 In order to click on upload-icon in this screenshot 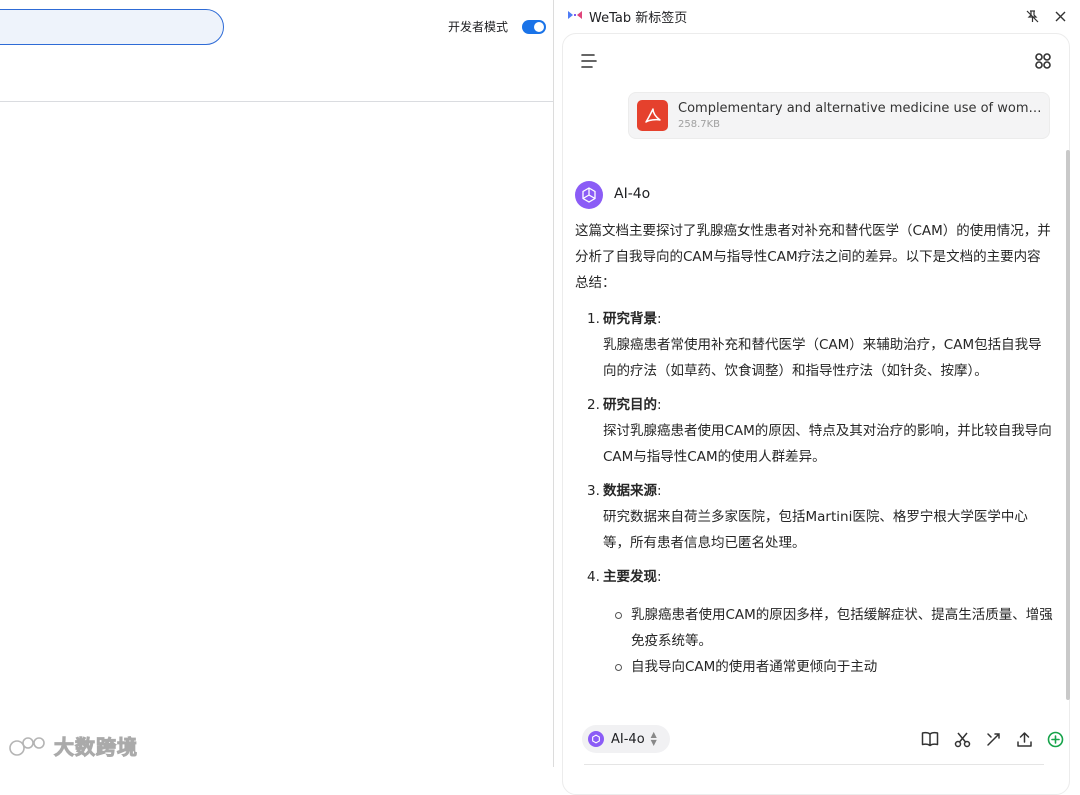, I will do `click(1024, 739)`.